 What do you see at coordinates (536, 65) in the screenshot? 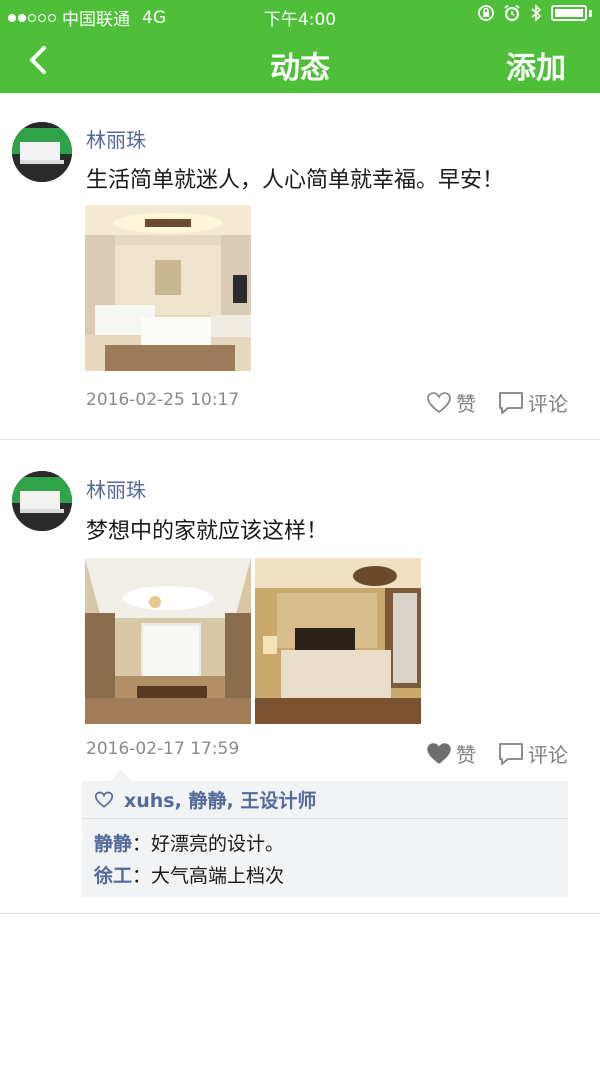
I see `add-button: 添加` at bounding box center [536, 65].